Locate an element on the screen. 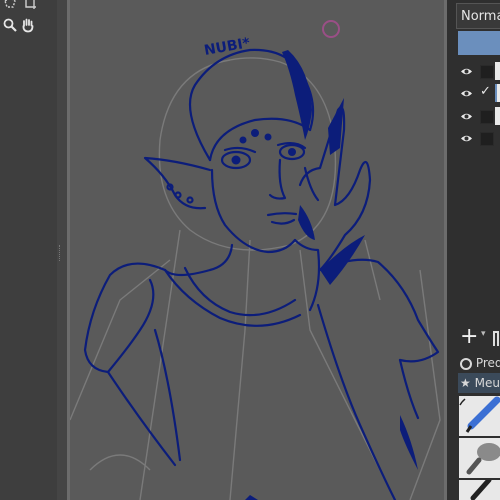 The width and height of the screenshot is (500, 500). preset-tag-selector: ★ Meu is located at coordinates (479, 383).